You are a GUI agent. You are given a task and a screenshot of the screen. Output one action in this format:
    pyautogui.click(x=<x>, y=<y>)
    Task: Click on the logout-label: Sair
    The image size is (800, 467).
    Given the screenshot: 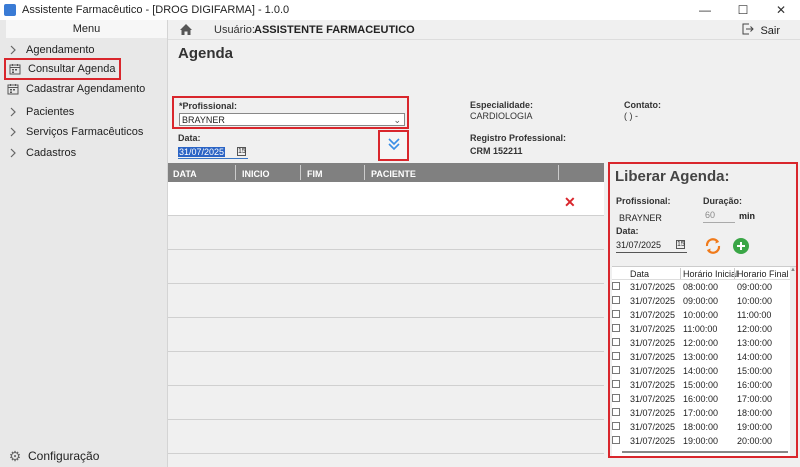 What is the action you would take?
    pyautogui.click(x=770, y=30)
    